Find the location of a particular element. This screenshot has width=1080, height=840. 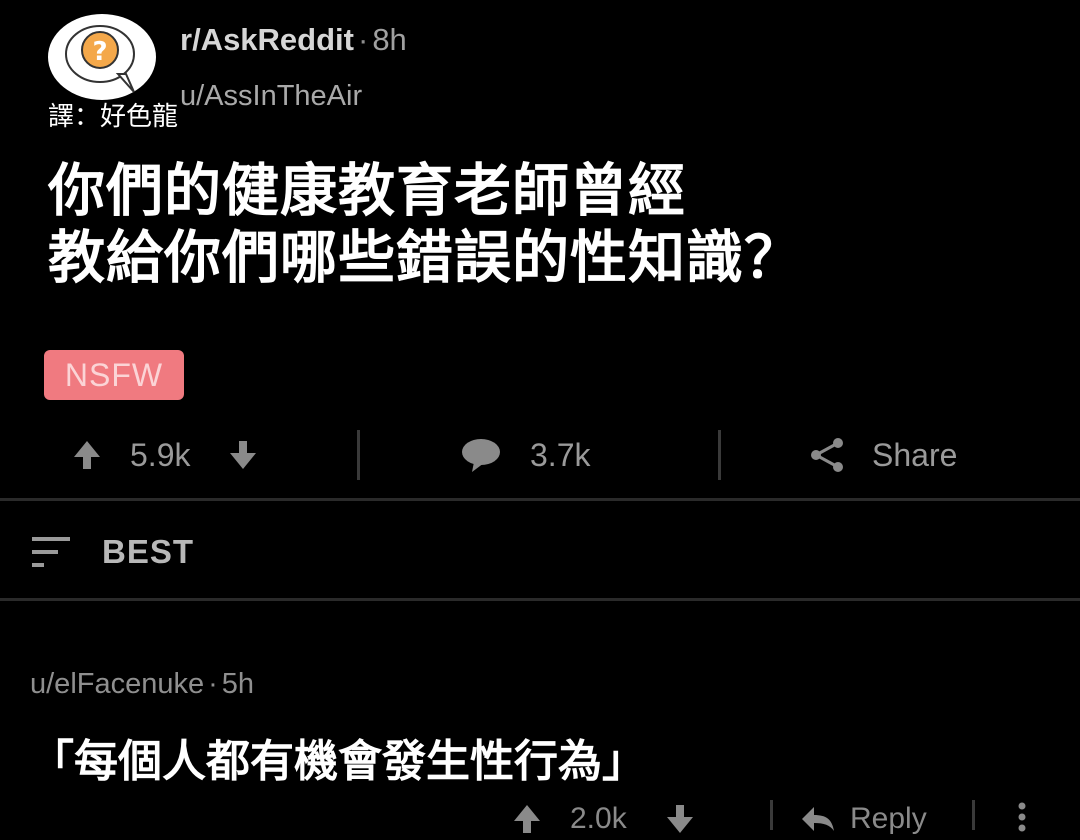

comment-action-bar: 2.0k Reply is located at coordinates (540, 820).